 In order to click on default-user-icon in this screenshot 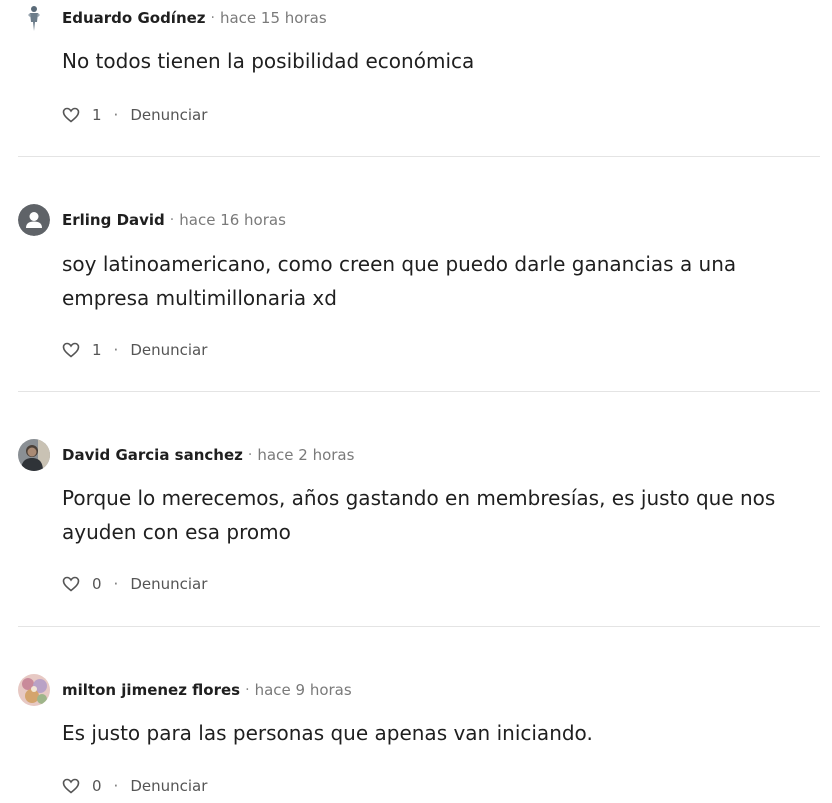, I will do `click(34, 220)`.